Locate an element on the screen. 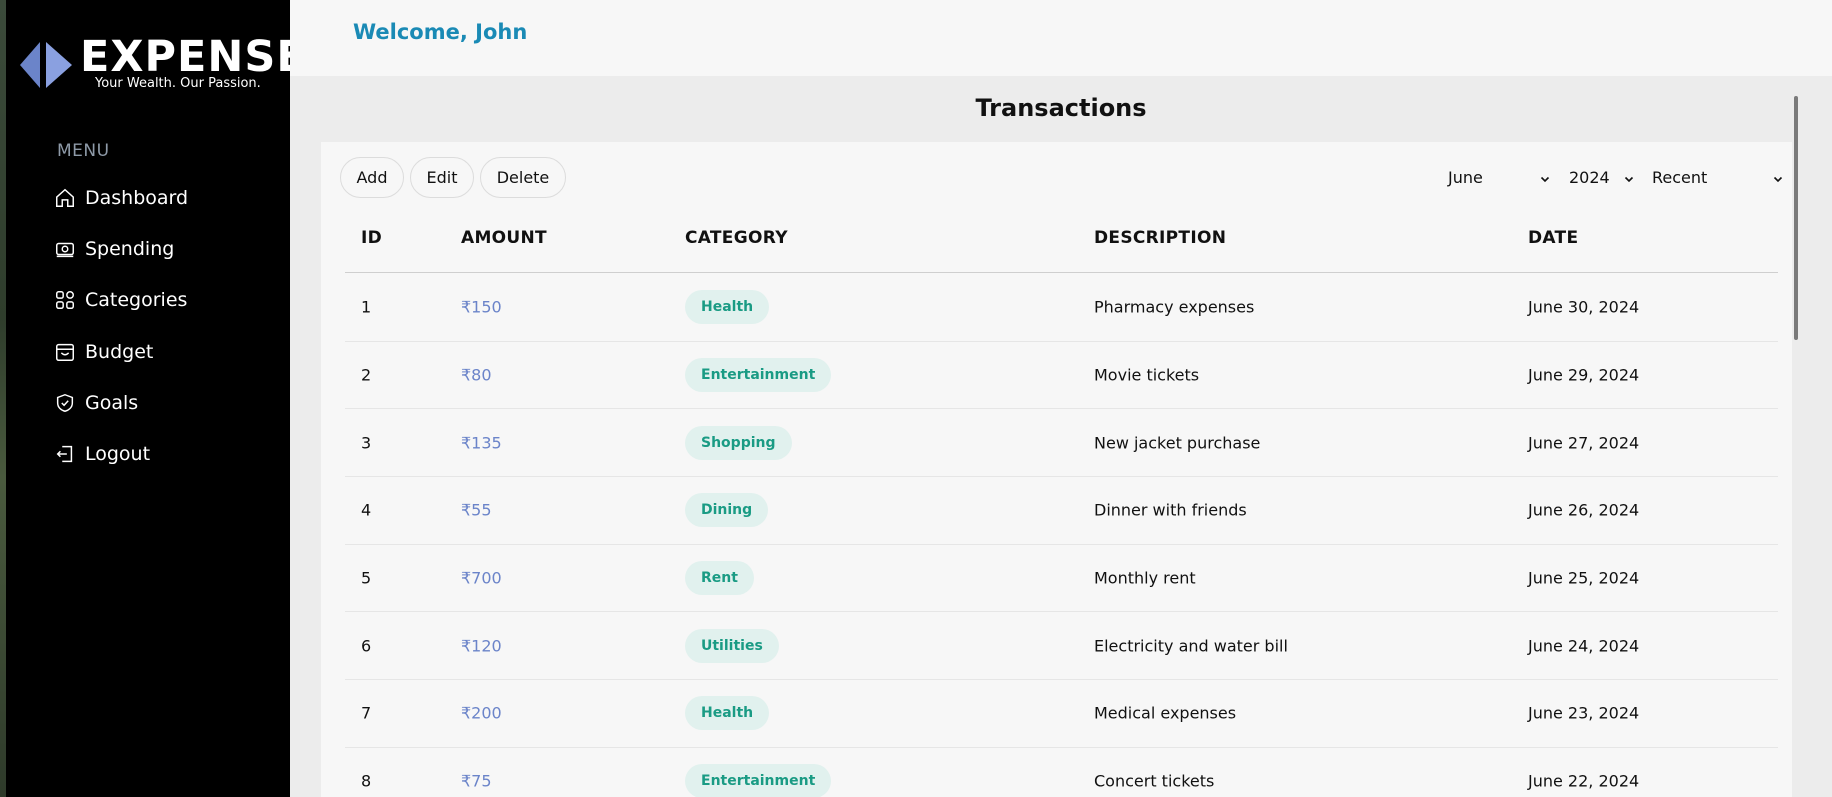 This screenshot has height=797, width=1832. cell-description: Movie tickets is located at coordinates (1147, 375).